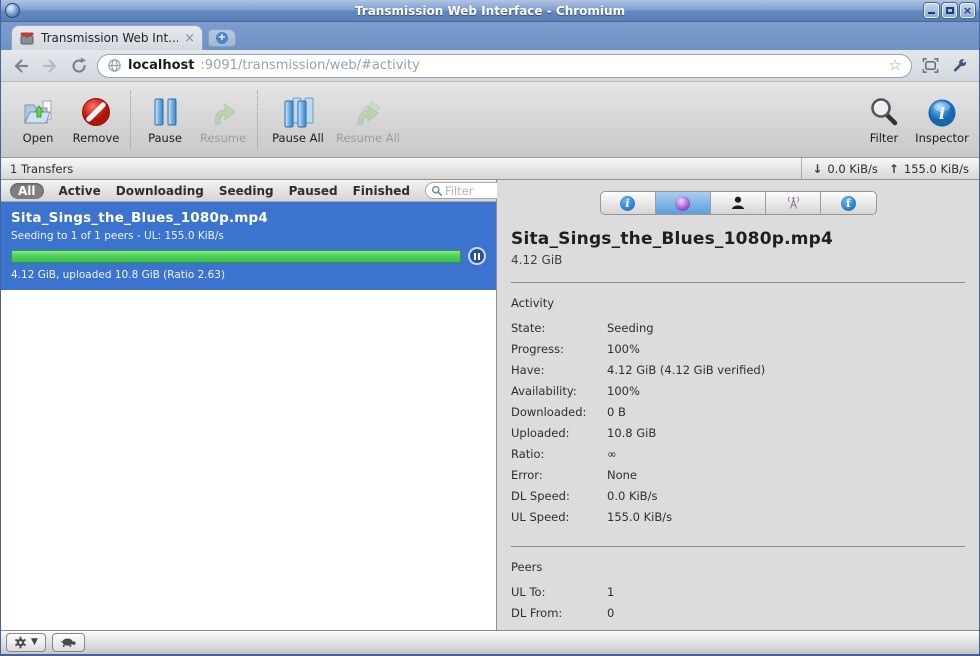  I want to click on plus-icon: +, so click(222, 38).